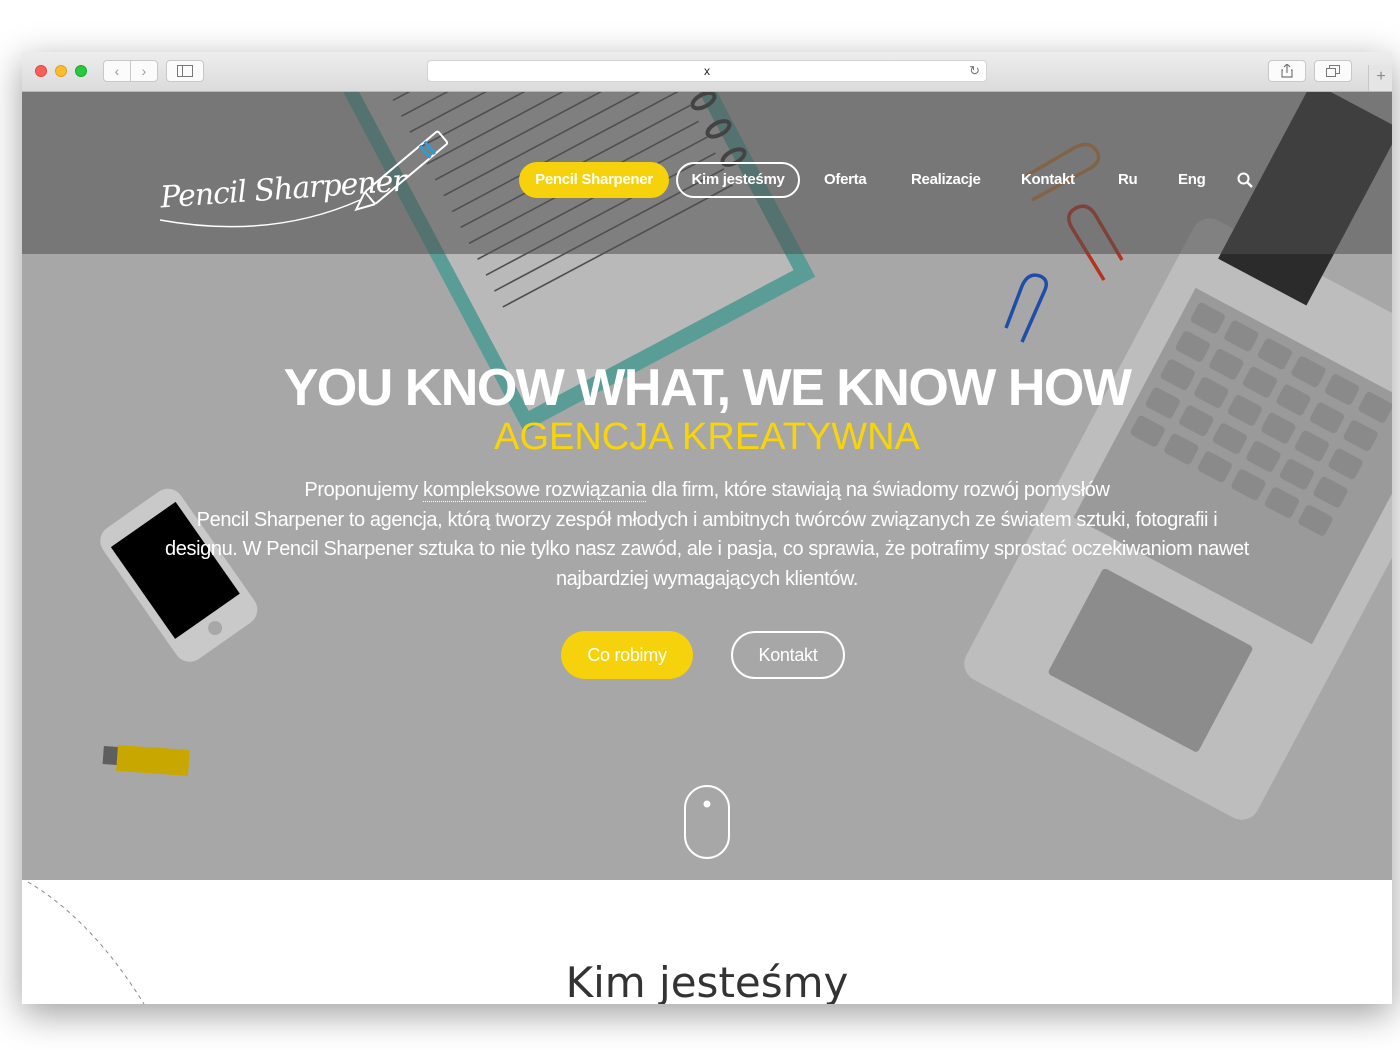  I want to click on nav-oferta: Oferta, so click(845, 180).